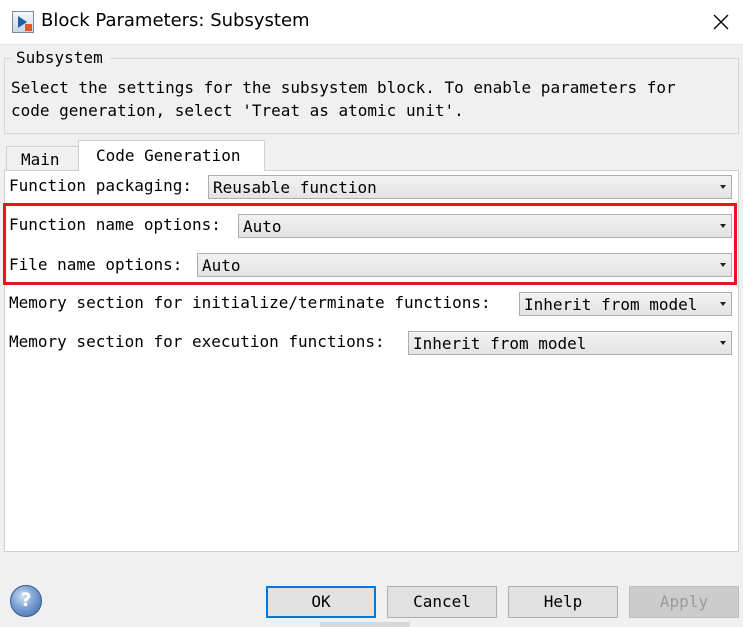 The height and width of the screenshot is (627, 743). I want to click on group-legend: Subsystem, so click(59, 57).